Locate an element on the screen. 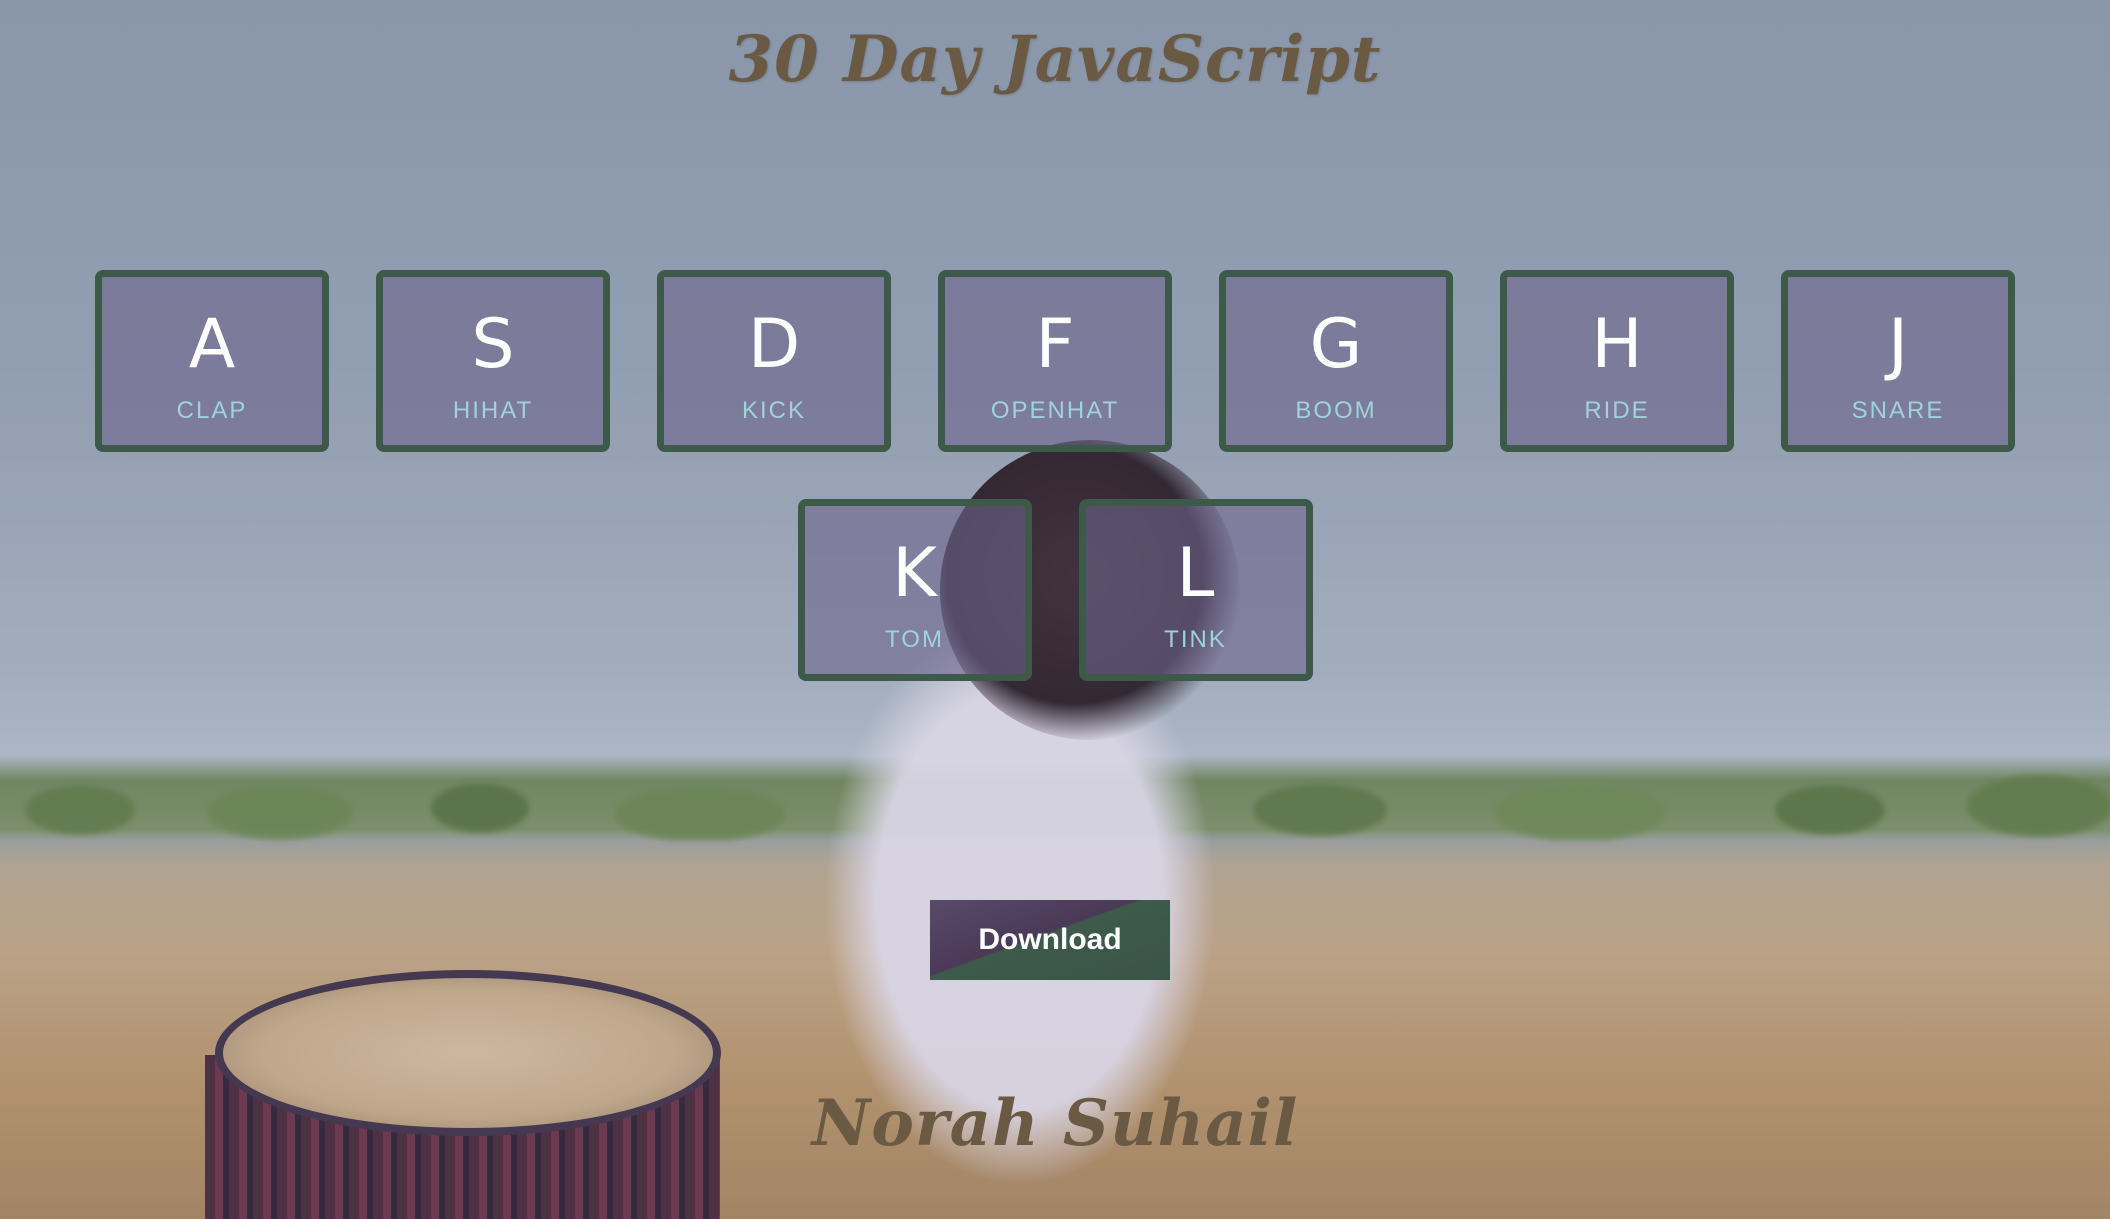  key-sound-label: OPENHAT is located at coordinates (1055, 410).